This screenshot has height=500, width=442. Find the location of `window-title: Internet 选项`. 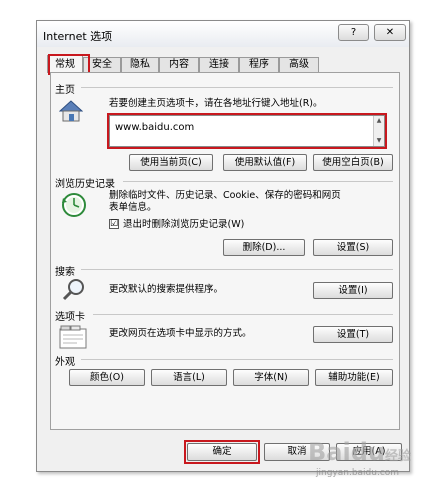

window-title: Internet 选项 is located at coordinates (78, 36).